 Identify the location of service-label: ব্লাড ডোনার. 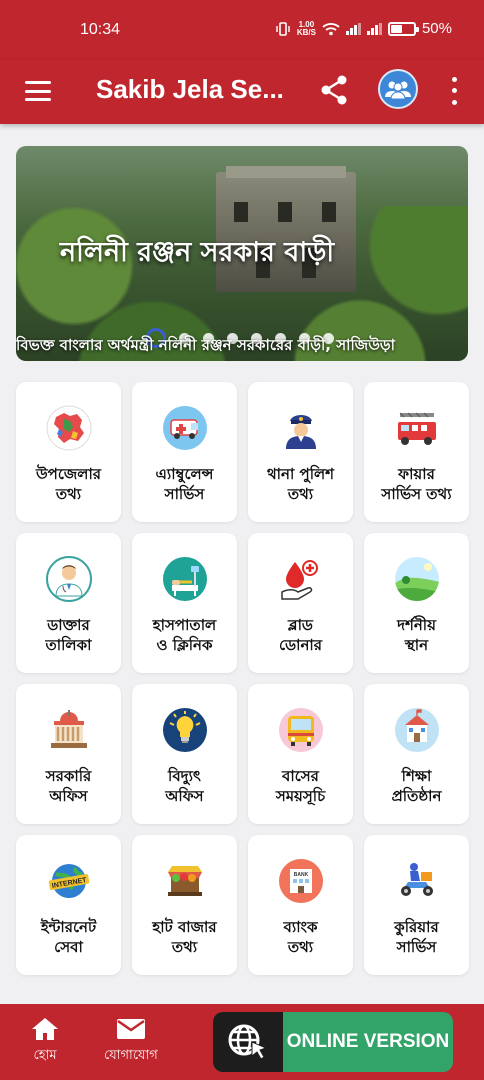
(300, 635).